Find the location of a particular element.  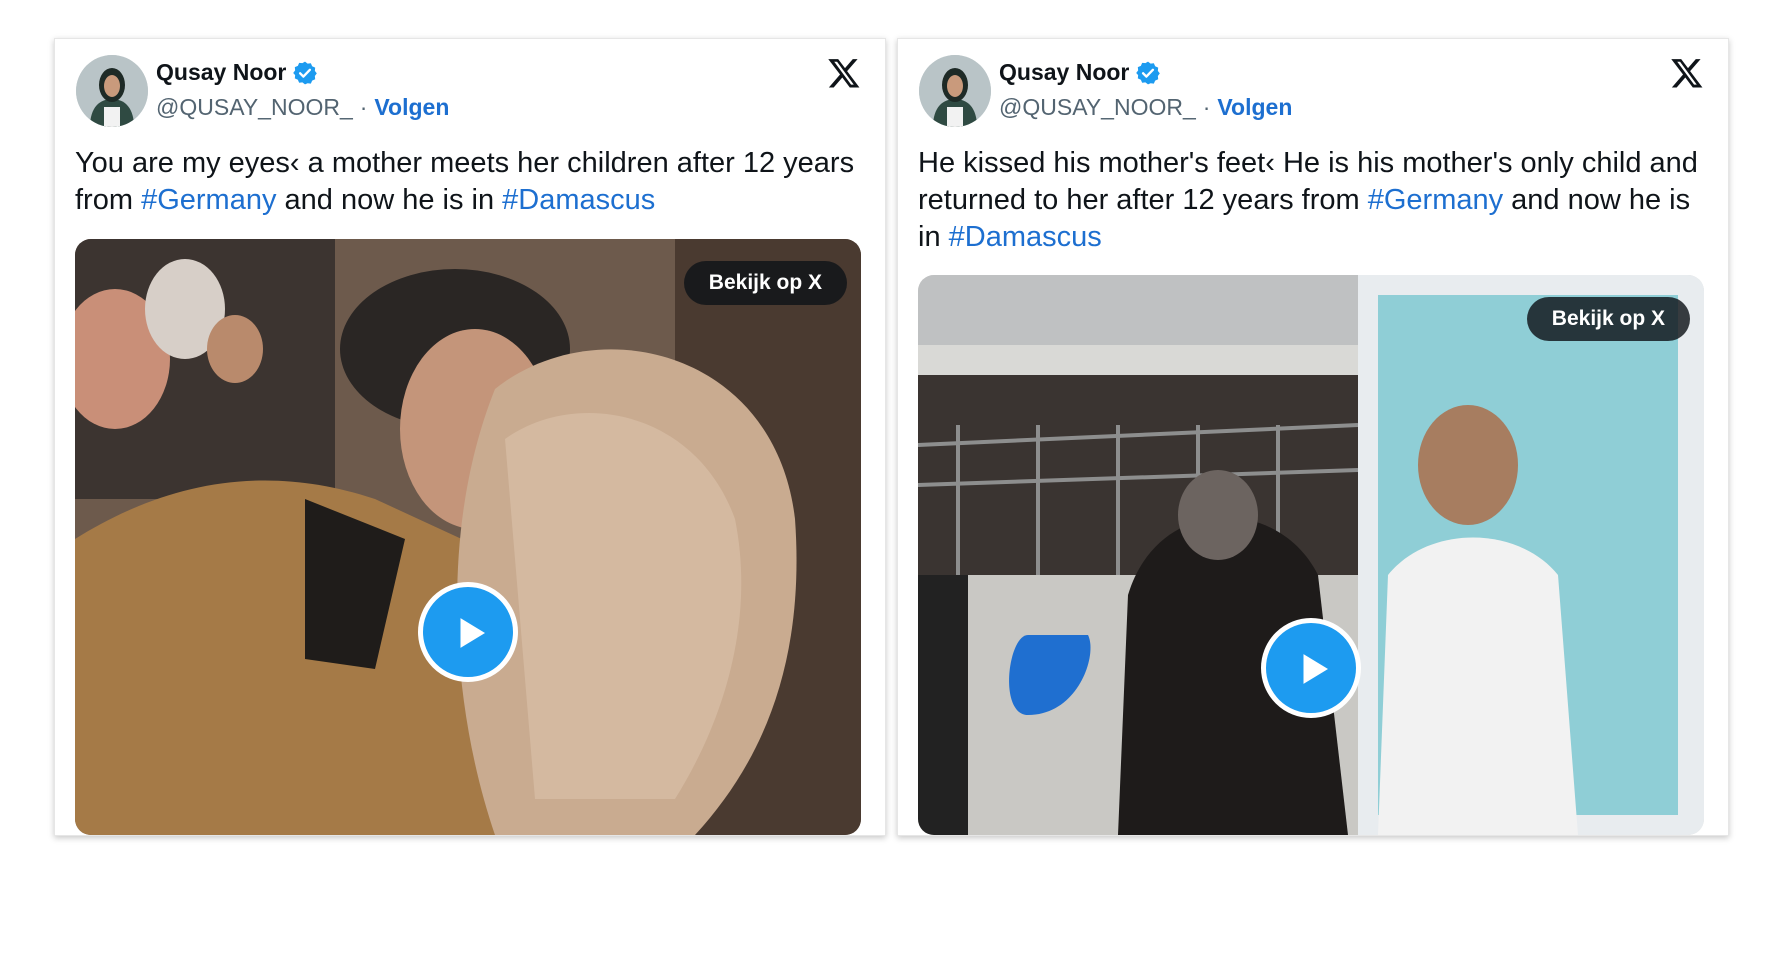

tweet-text-segment: and now he is in is located at coordinates (389, 200).